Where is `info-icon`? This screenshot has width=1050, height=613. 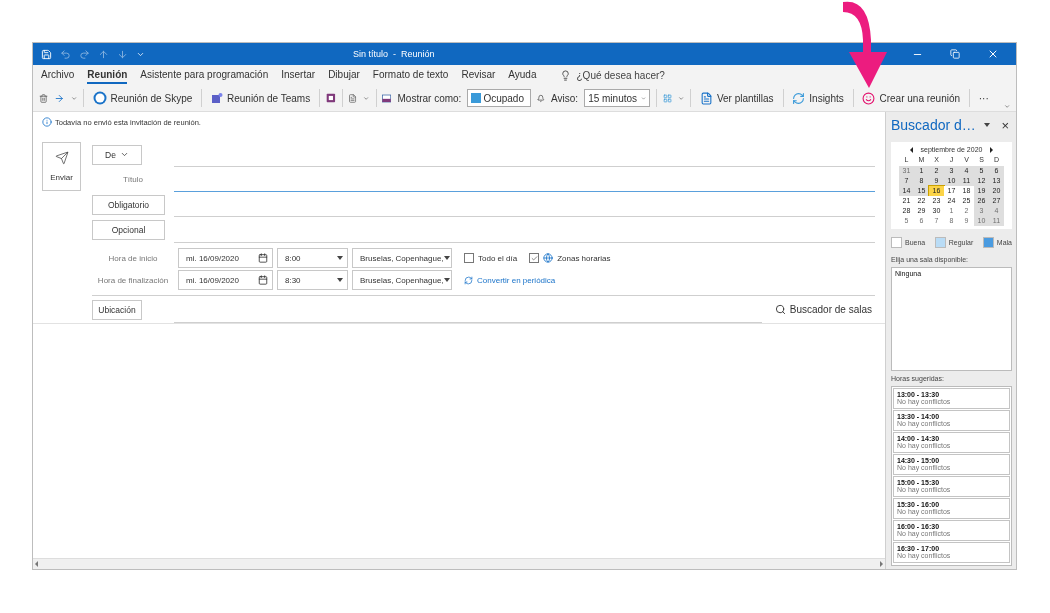
info-icon is located at coordinates (47, 122).